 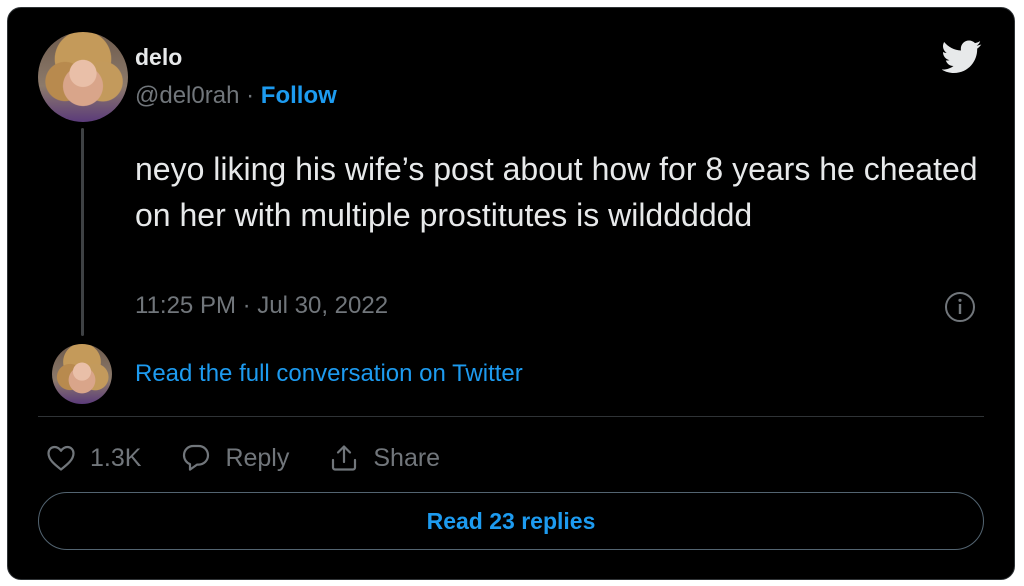 What do you see at coordinates (960, 307) in the screenshot?
I see `info-icon` at bounding box center [960, 307].